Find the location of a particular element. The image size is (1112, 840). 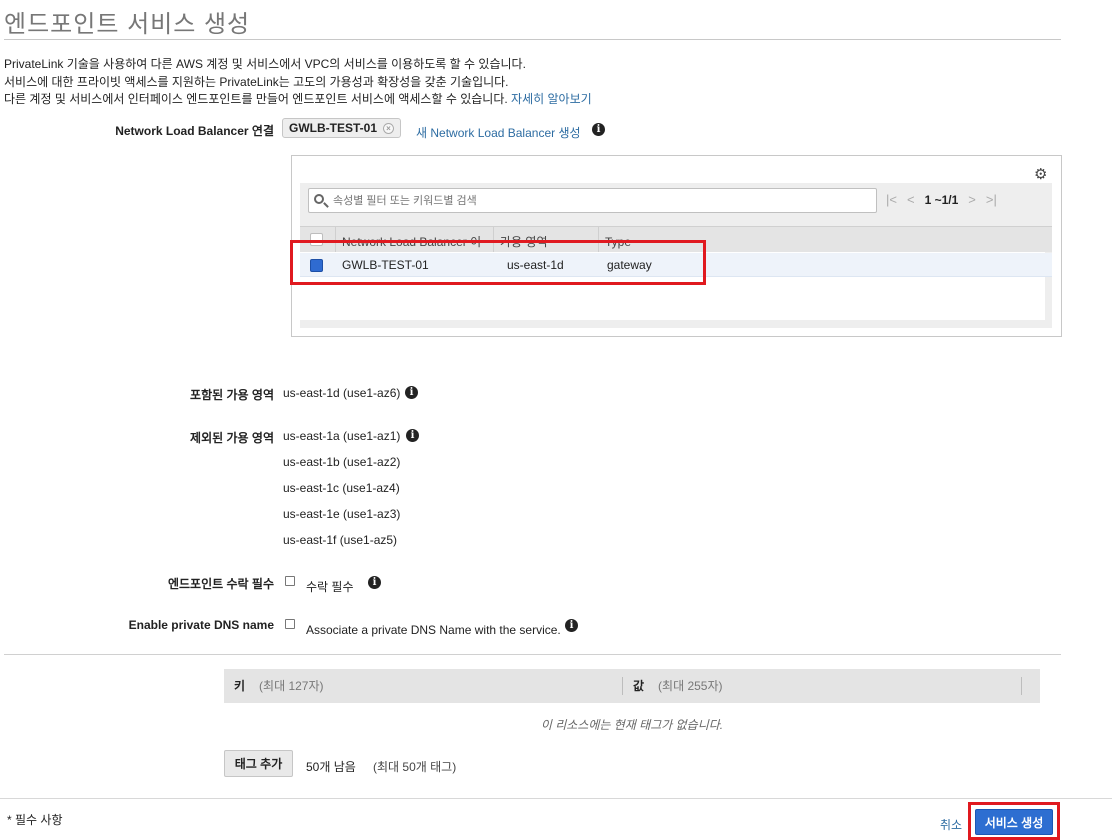

section-divider is located at coordinates (532, 654).